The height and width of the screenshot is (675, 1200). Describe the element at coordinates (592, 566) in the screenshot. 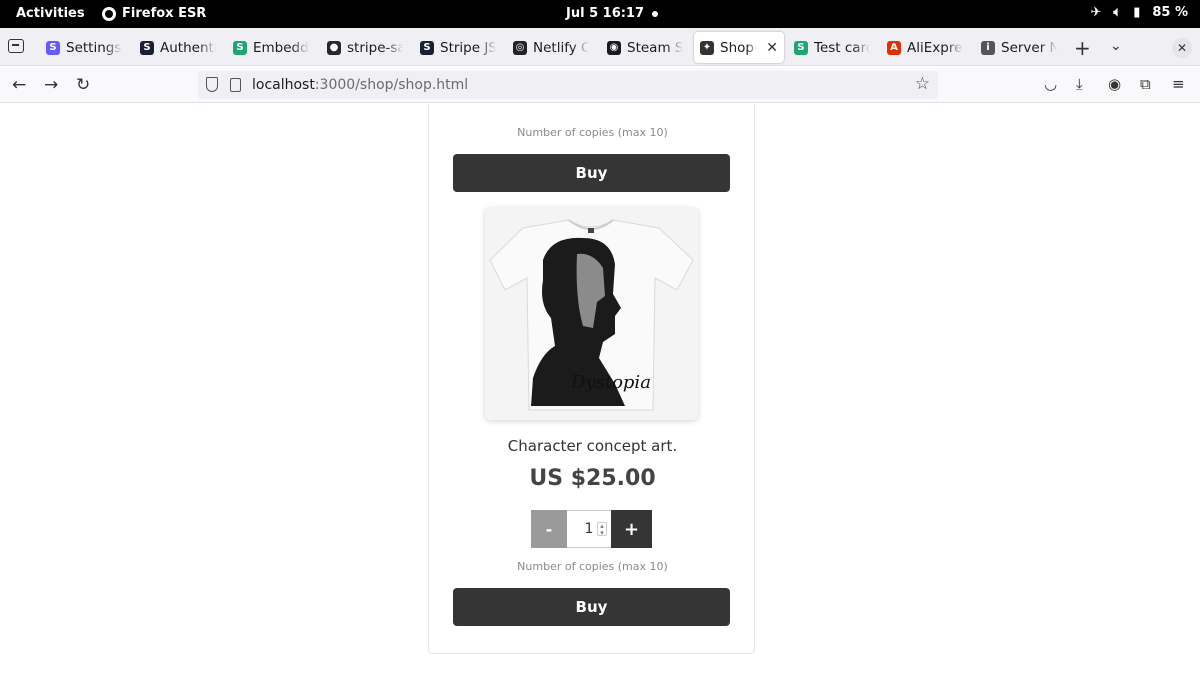

I see `copies-hint: Number of copies (max 10)` at that location.